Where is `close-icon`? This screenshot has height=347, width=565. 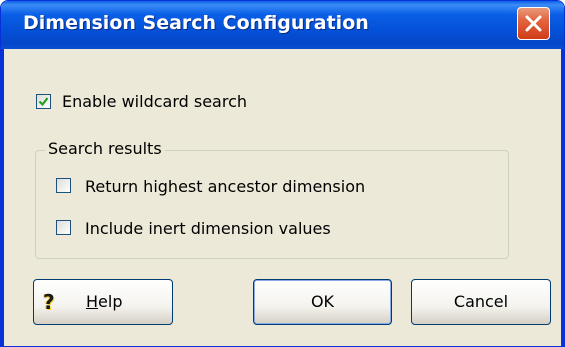
close-icon is located at coordinates (533, 23).